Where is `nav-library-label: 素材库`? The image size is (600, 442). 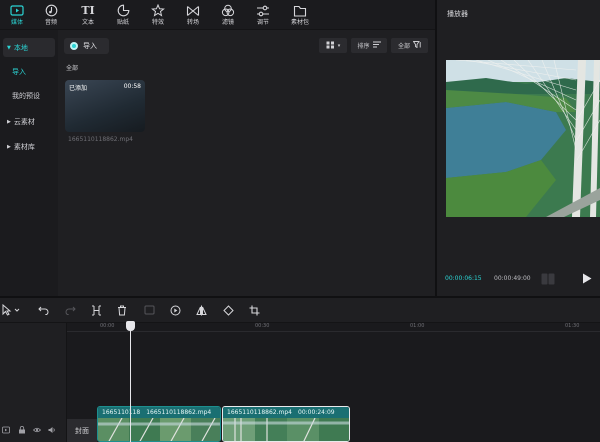
nav-library-label: 素材库 is located at coordinates (24, 146).